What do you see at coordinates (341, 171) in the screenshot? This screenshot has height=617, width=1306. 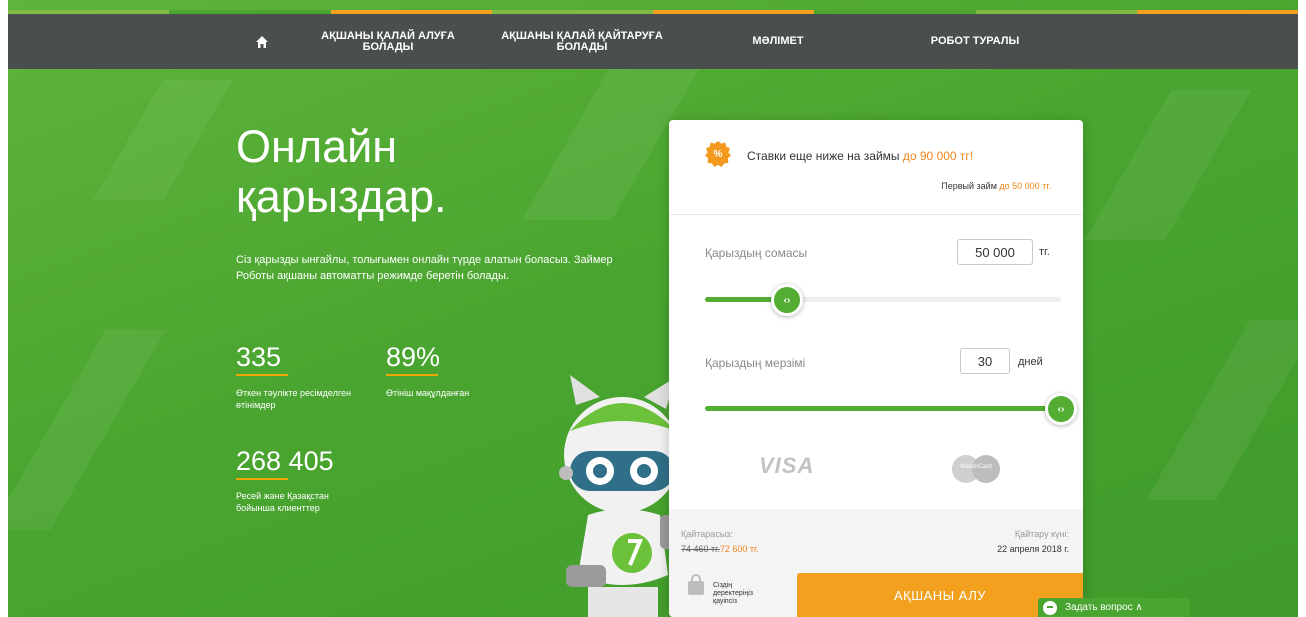 I see `hero-title: Онлайн қарыздар.` at bounding box center [341, 171].